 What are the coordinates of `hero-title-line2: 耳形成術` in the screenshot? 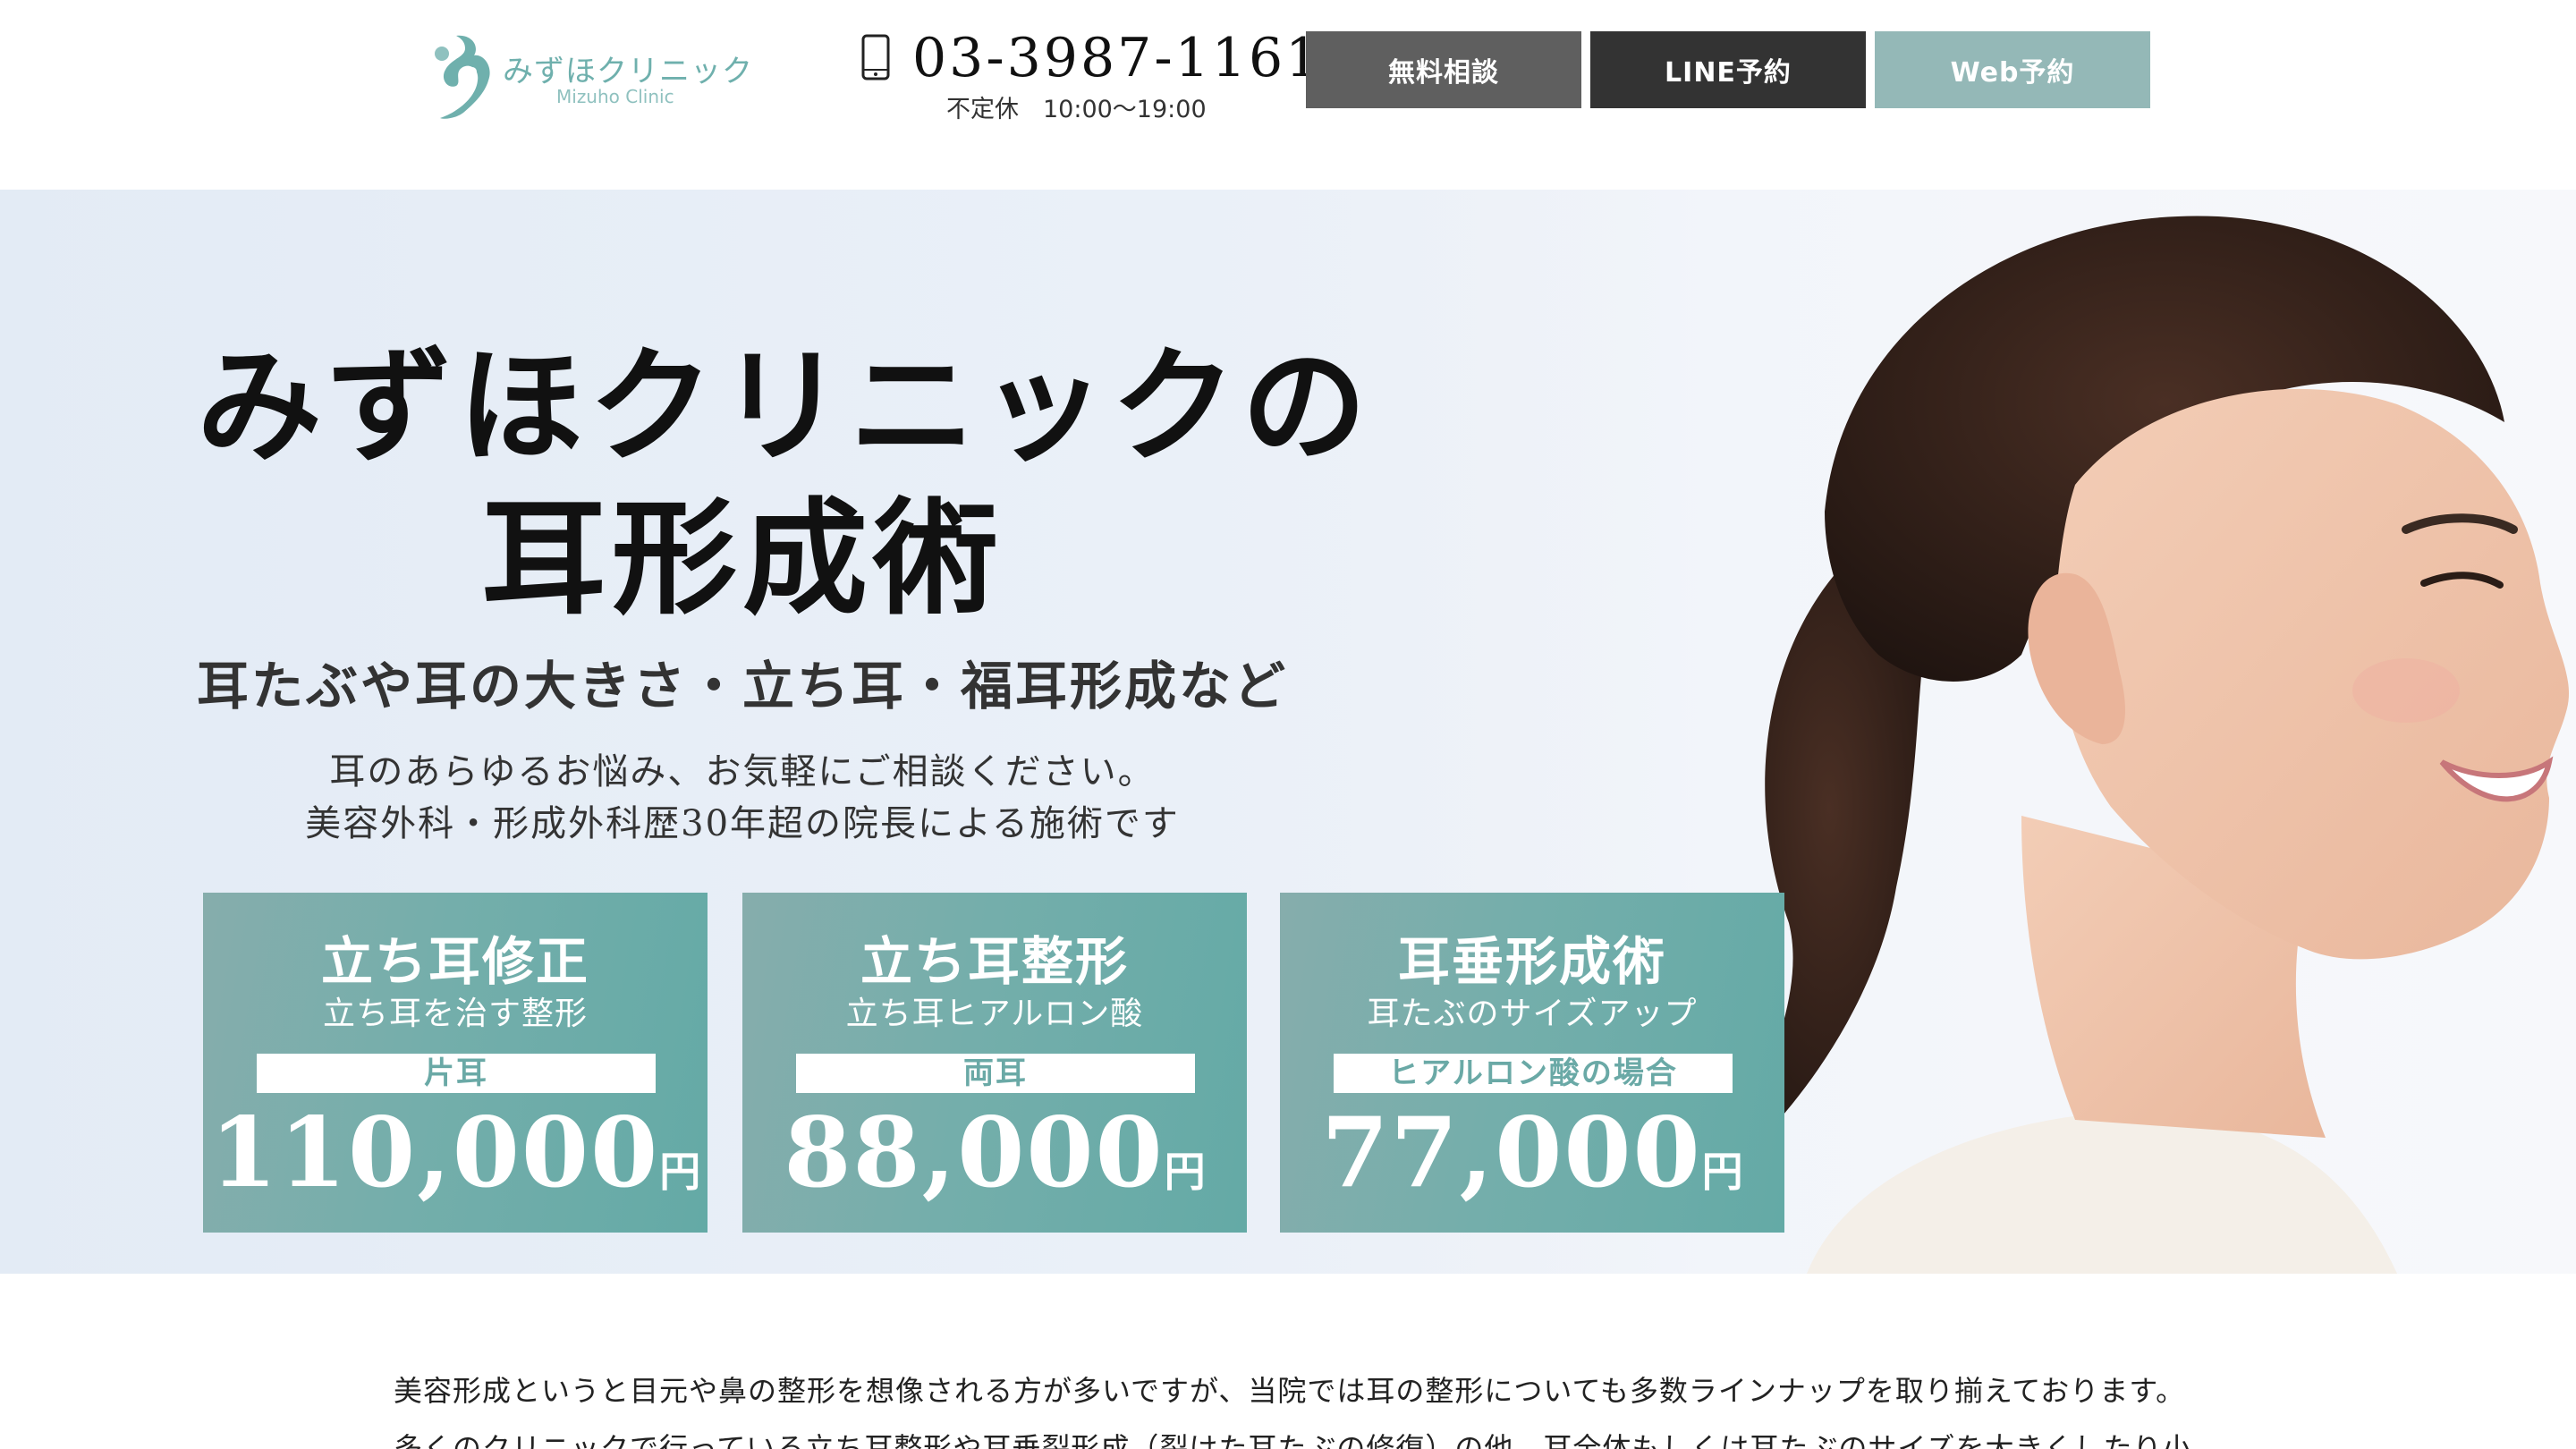 It's located at (742, 559).